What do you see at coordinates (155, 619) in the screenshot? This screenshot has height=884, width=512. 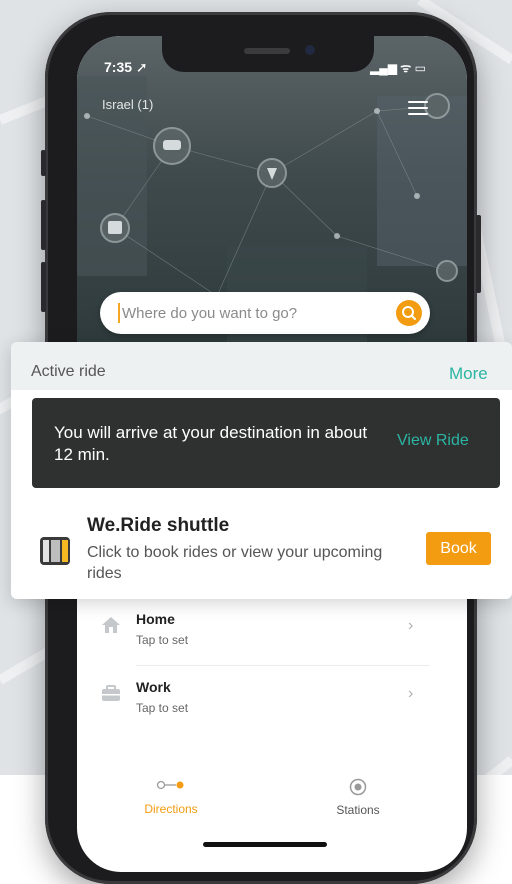 I see `favorite-title: Home` at bounding box center [155, 619].